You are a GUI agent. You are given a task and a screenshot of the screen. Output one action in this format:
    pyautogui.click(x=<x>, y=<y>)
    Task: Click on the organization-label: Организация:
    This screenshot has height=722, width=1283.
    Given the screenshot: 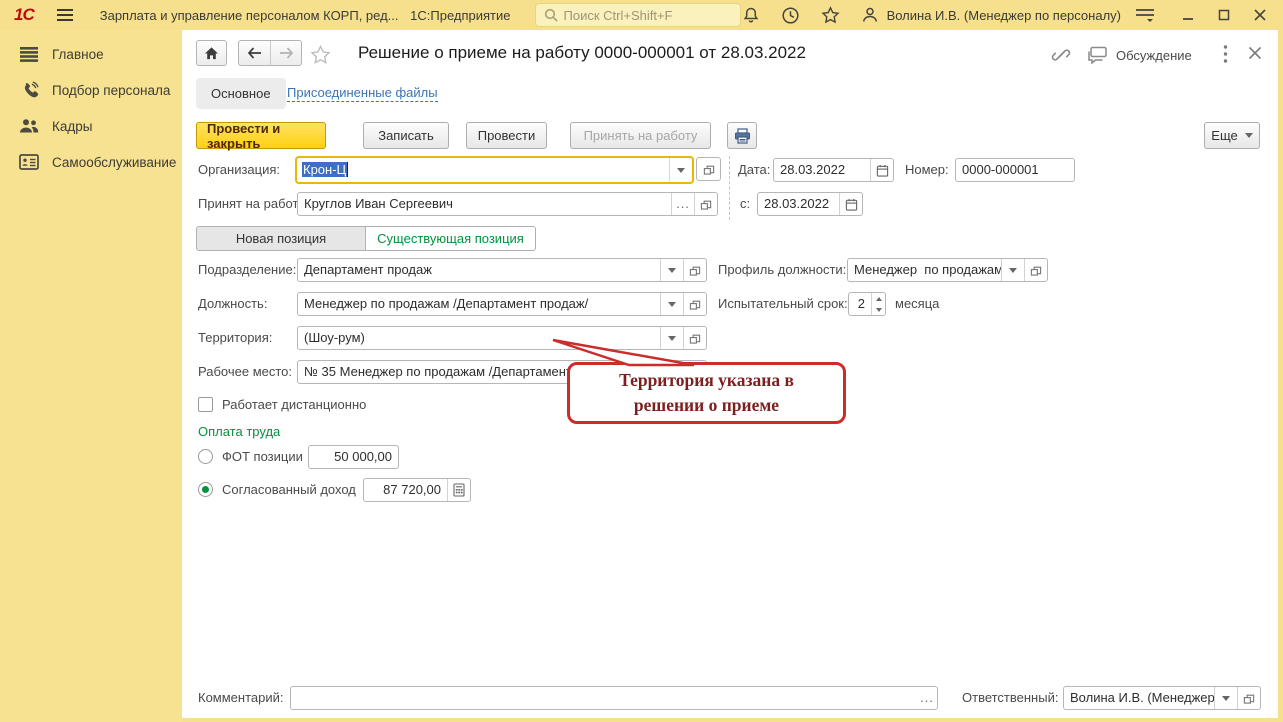 What is the action you would take?
    pyautogui.click(x=239, y=169)
    